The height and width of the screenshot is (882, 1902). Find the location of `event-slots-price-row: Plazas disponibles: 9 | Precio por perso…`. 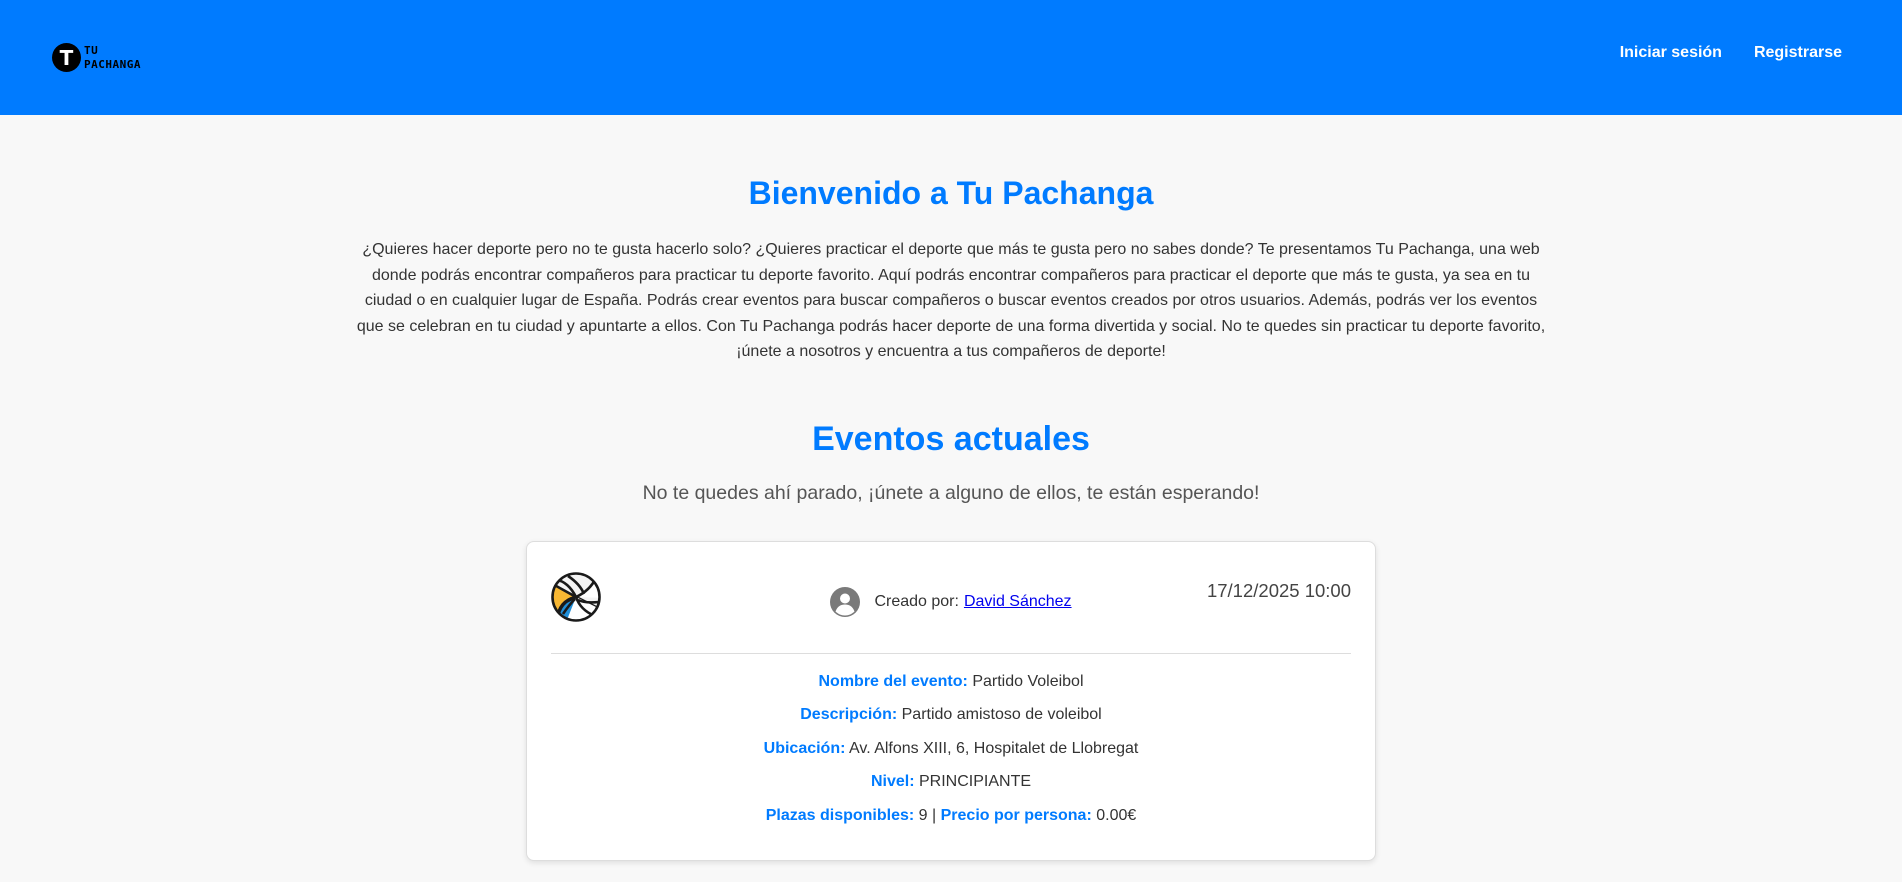

event-slots-price-row: Plazas disponibles: 9 | Precio por perso… is located at coordinates (951, 816).